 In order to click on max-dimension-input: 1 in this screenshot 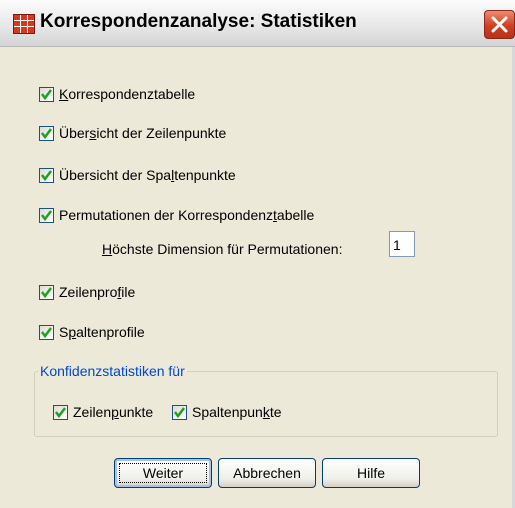, I will do `click(402, 244)`.